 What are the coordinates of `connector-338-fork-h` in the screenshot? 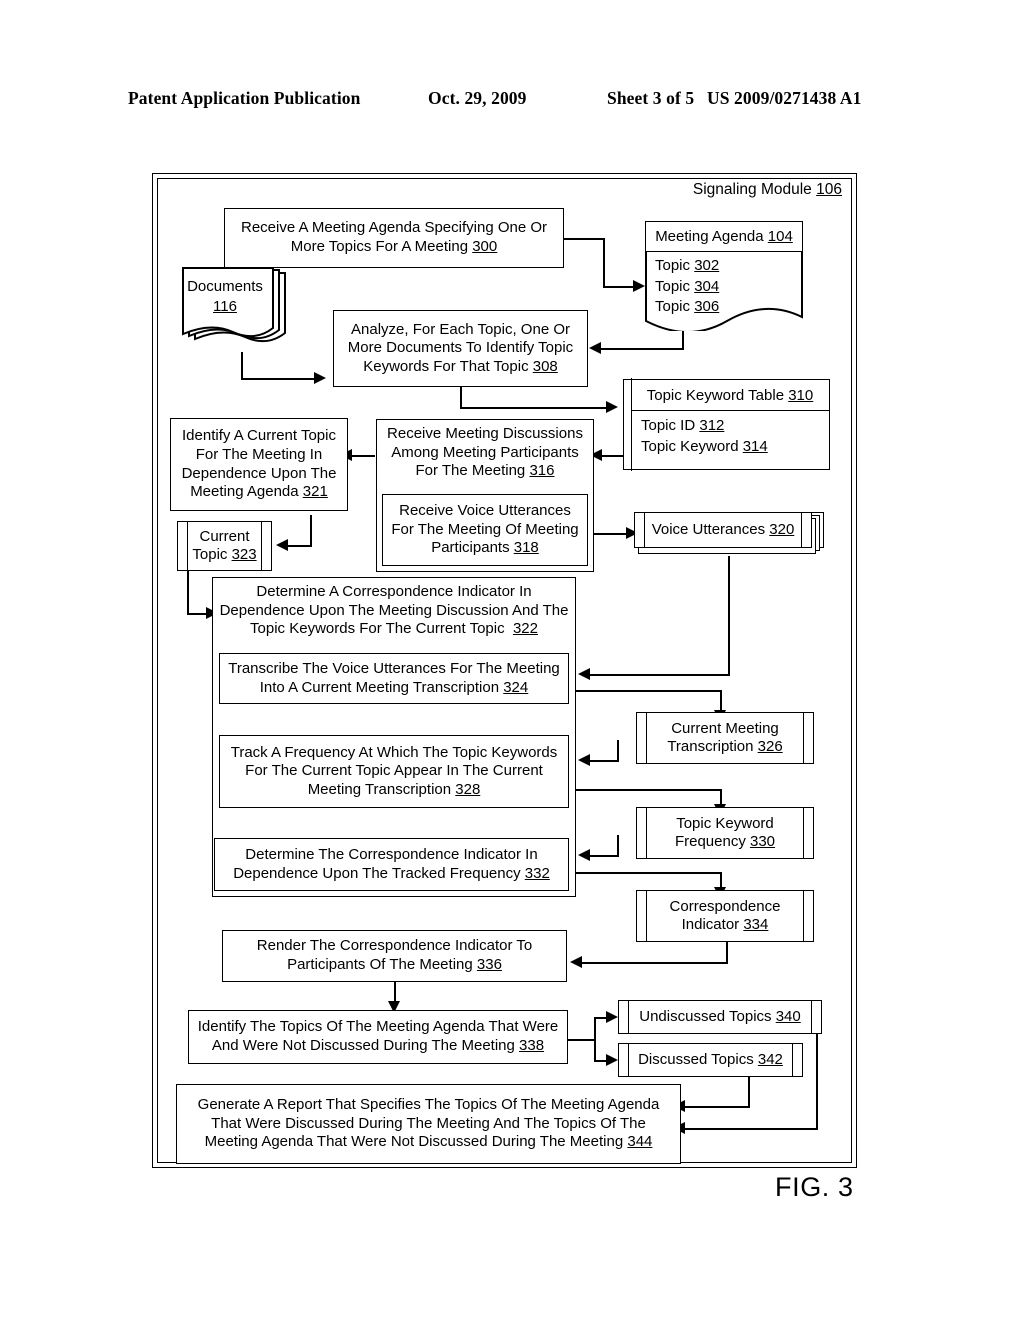 It's located at (582, 1040).